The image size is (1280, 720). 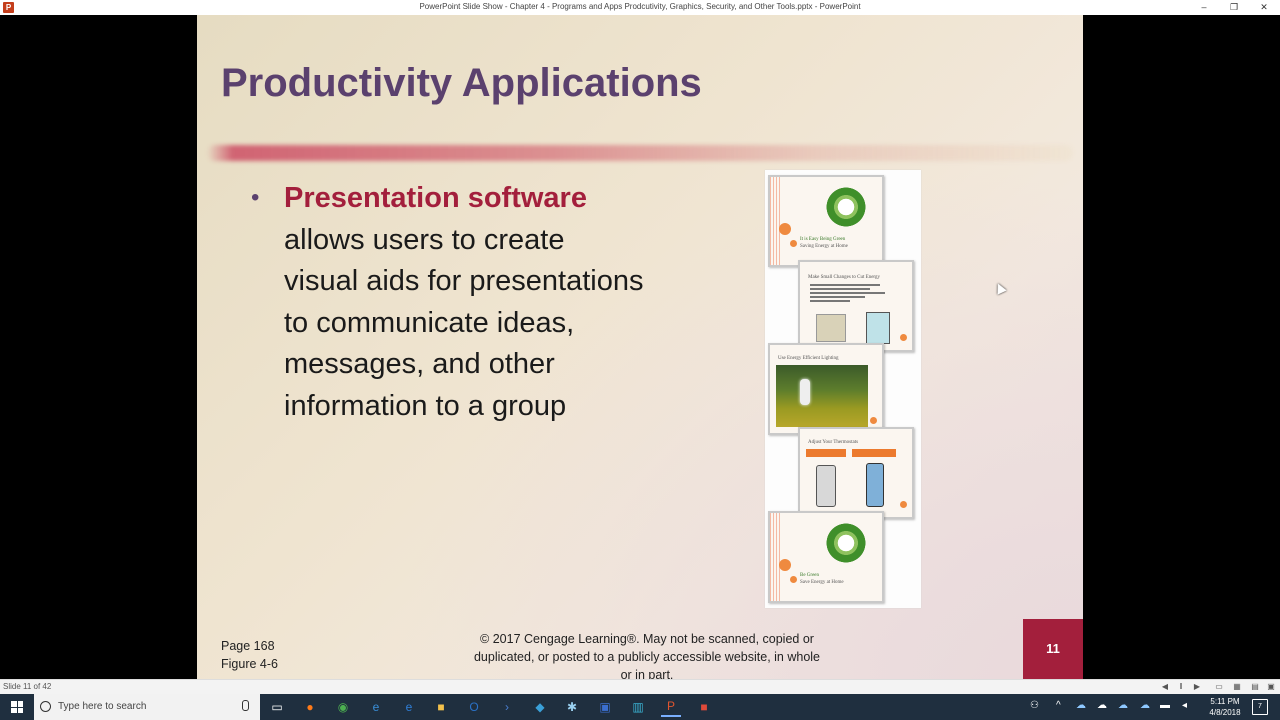 I want to click on windows-logo-icon, so click(x=17, y=707).